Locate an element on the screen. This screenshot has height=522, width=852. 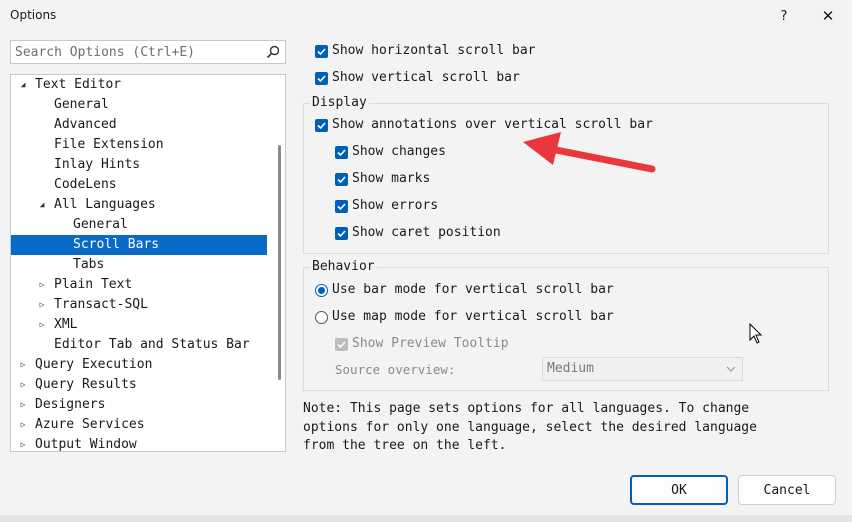
help-button: ? is located at coordinates (784, 16).